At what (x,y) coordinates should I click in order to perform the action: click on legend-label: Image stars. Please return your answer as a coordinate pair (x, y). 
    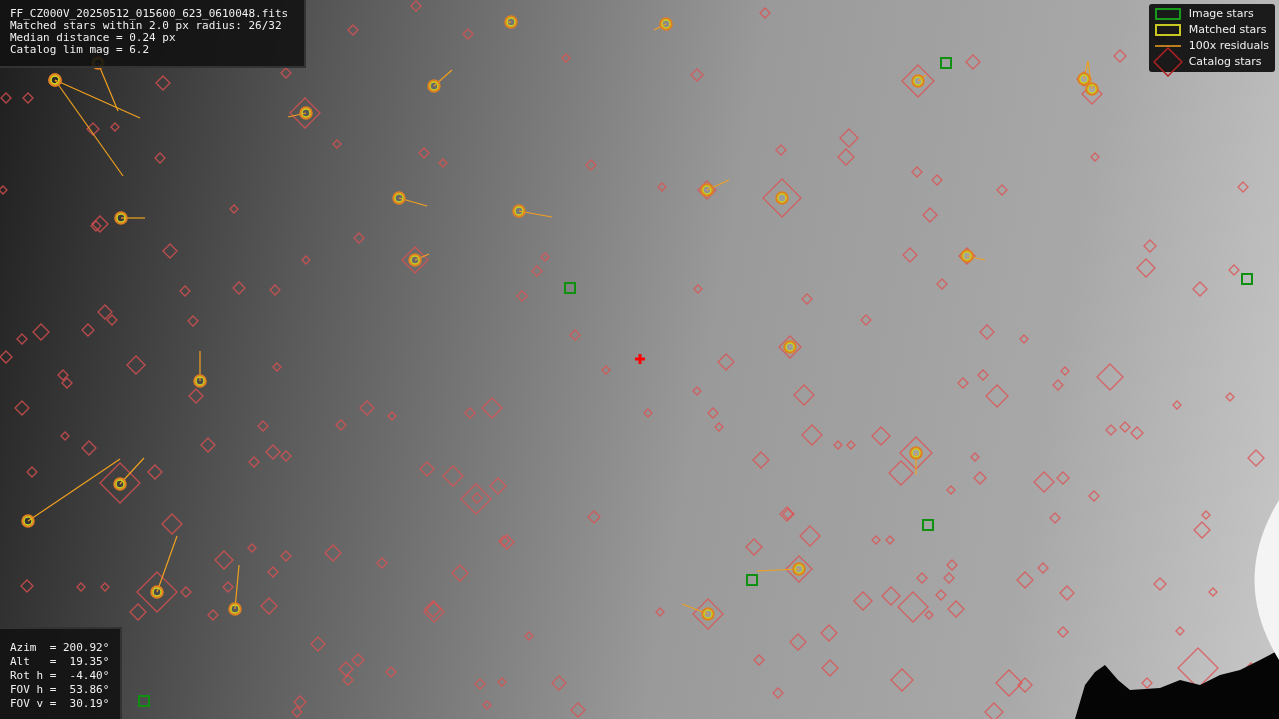
    Looking at the image, I should click on (1221, 13).